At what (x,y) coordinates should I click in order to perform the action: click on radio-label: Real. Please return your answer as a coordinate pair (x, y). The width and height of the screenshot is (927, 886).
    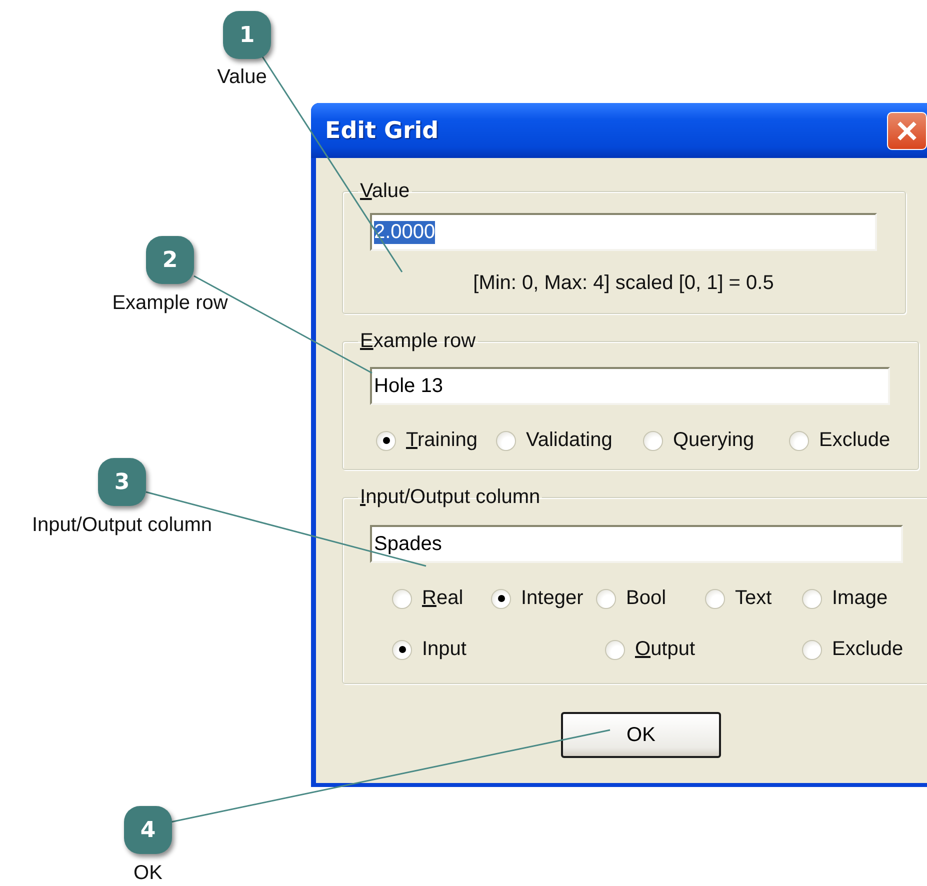
    Looking at the image, I should click on (443, 598).